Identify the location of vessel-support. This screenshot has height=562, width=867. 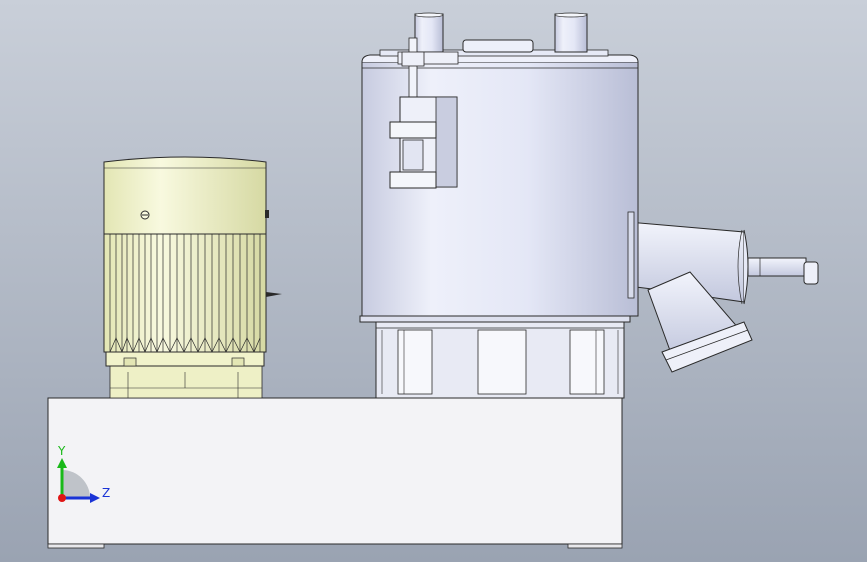
(500, 359).